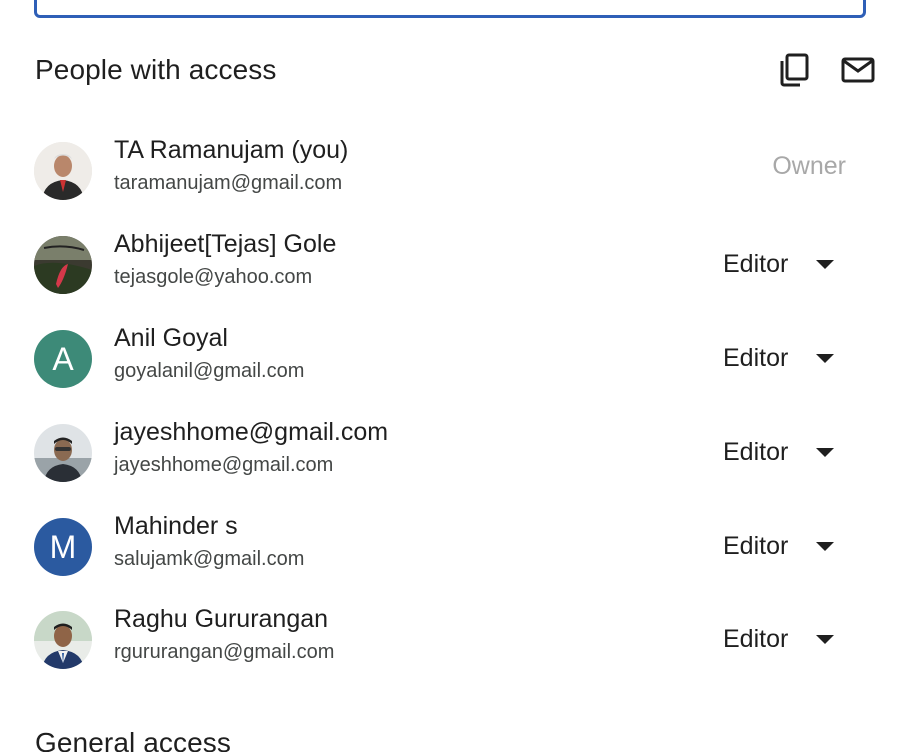 This screenshot has height=752, width=910. What do you see at coordinates (224, 465) in the screenshot?
I see `person-email: jayeshhome@gmail.com` at bounding box center [224, 465].